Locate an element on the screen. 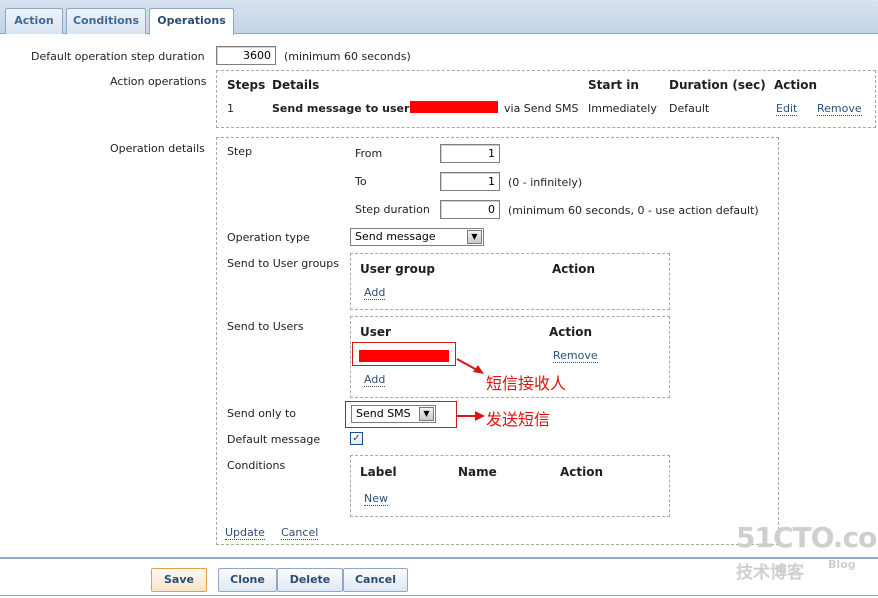  tab-operations: Operations is located at coordinates (191, 21).